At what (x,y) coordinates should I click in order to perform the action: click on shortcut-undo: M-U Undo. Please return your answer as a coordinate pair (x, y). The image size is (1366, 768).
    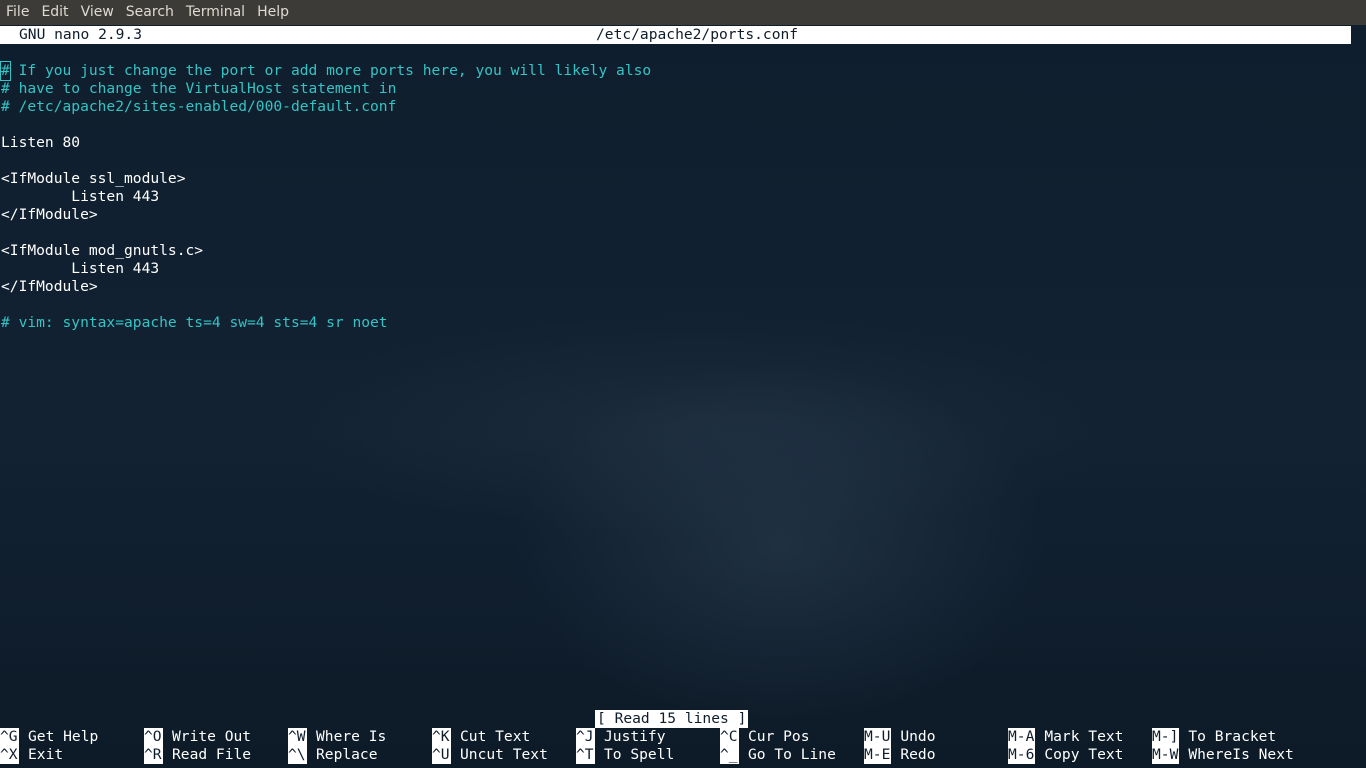
    Looking at the image, I should click on (900, 737).